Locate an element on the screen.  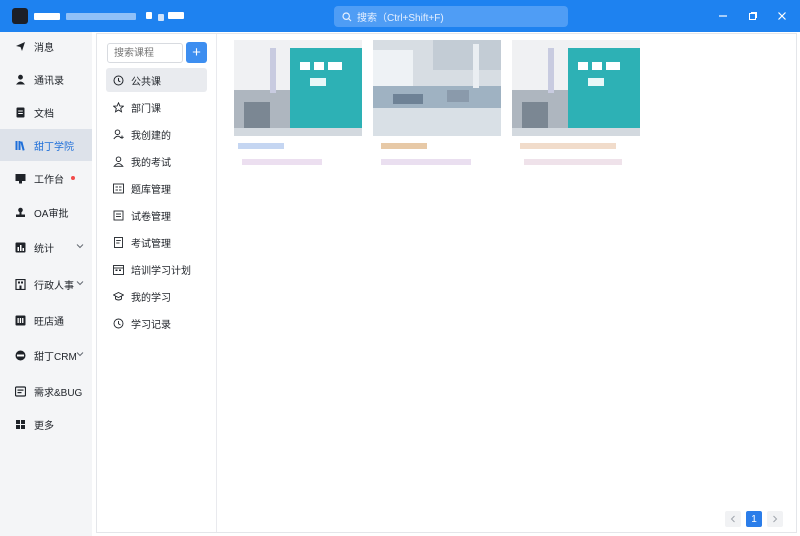
menu-item-label: 试卷管理 is located at coordinates (151, 217).